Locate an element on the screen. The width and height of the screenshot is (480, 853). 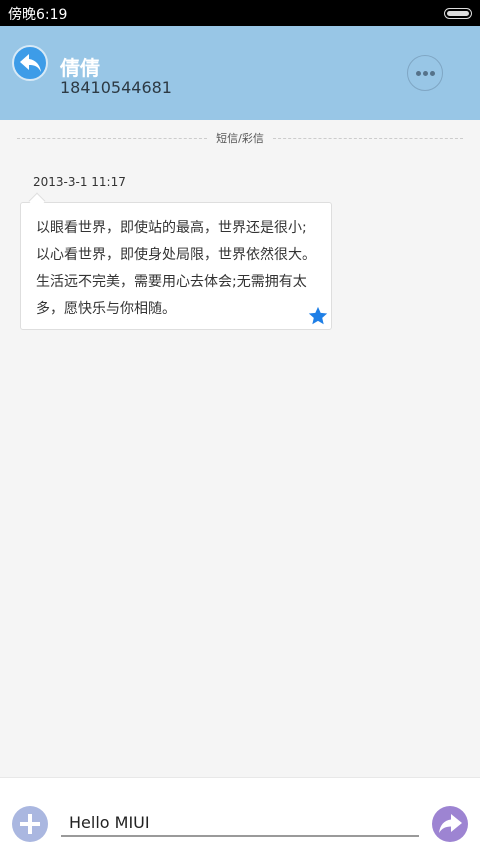
back-arrow-icon is located at coordinates (30, 63).